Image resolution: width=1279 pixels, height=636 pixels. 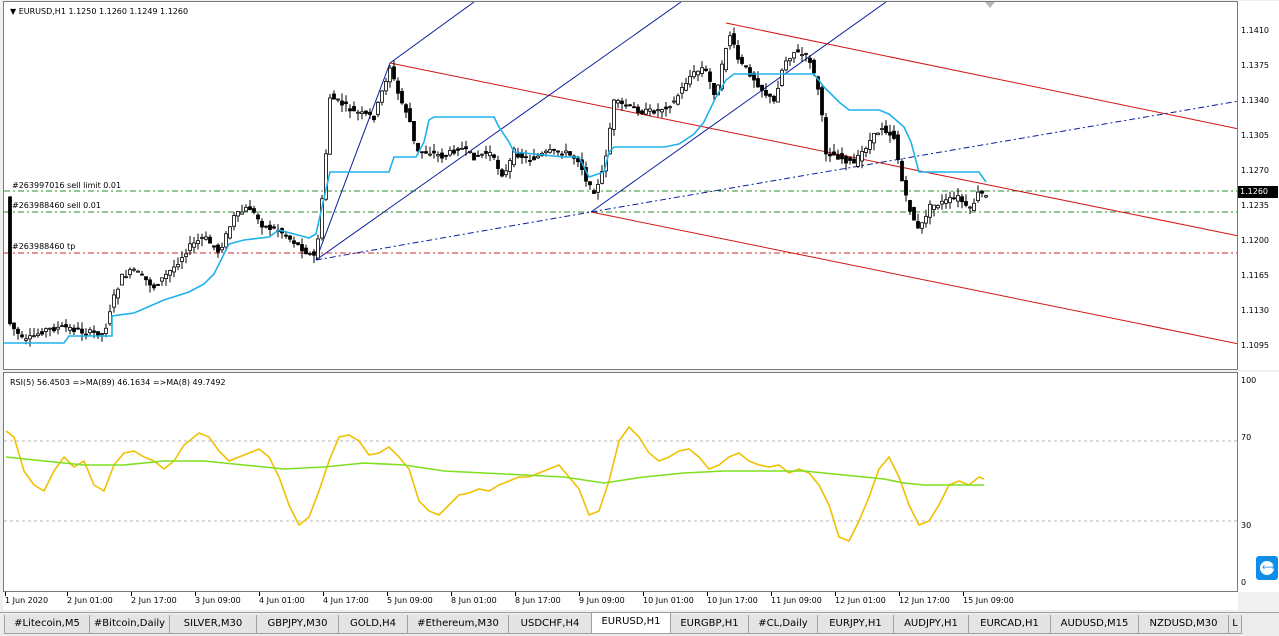 I want to click on chart-title: ▼ EURUSD,H1 1.1250 1.1260 1.1249 1.1260, so click(x=99, y=11).